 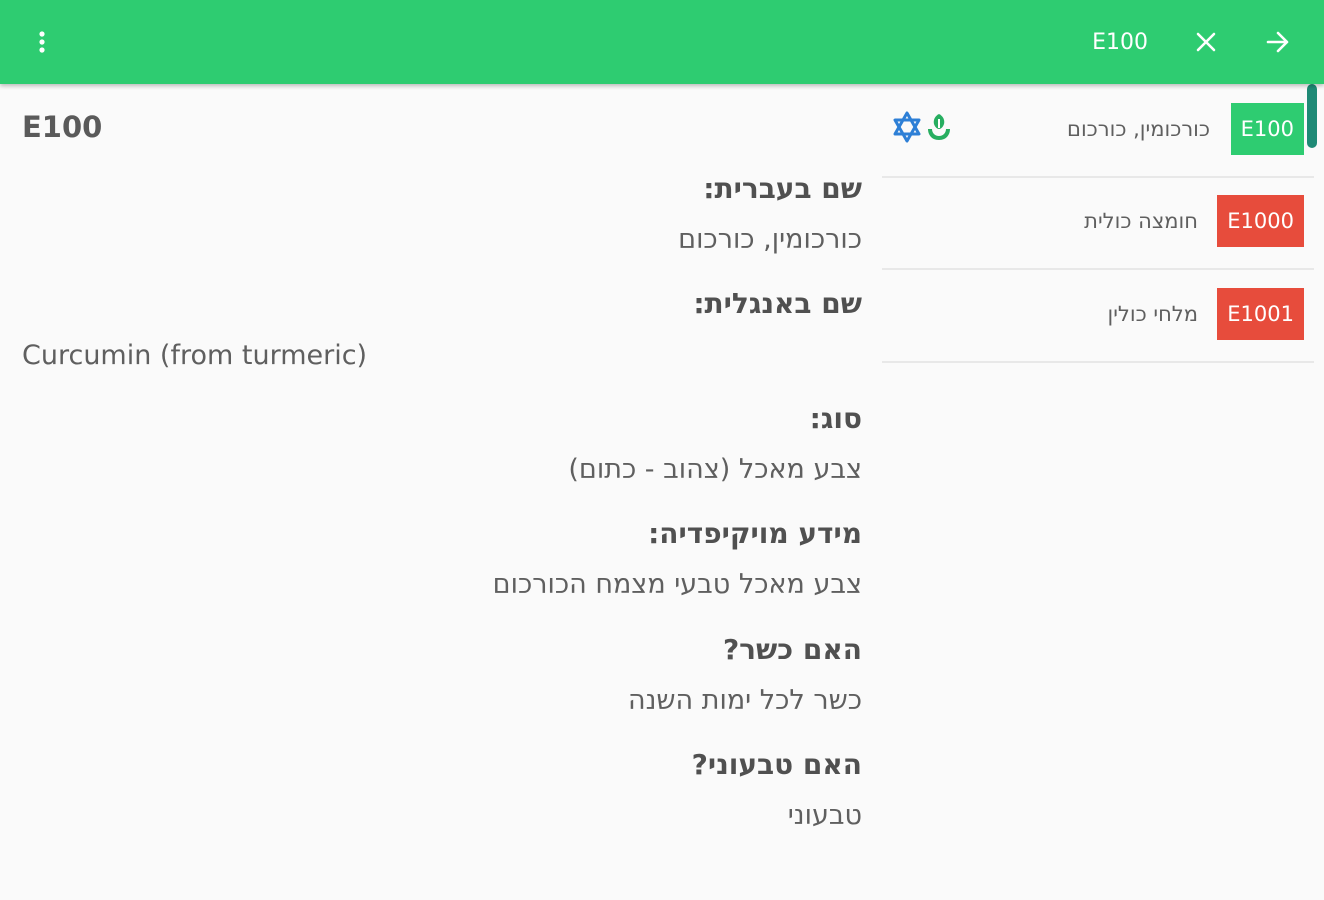 I want to click on list-item: E1000 חומצה כולית, so click(x=1098, y=223).